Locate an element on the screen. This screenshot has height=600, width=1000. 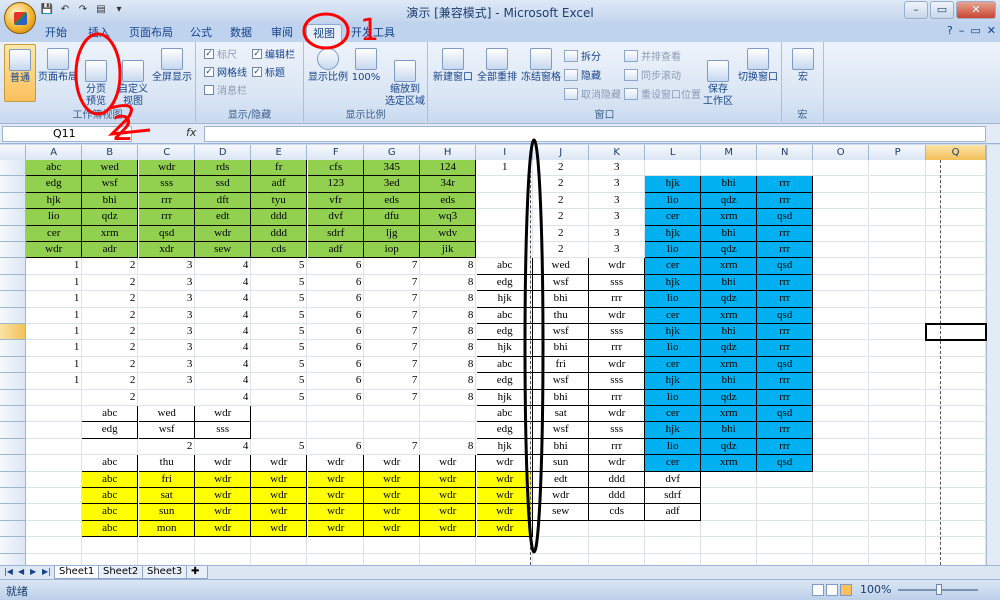
cell-m17: bhi is located at coordinates (729, 430).